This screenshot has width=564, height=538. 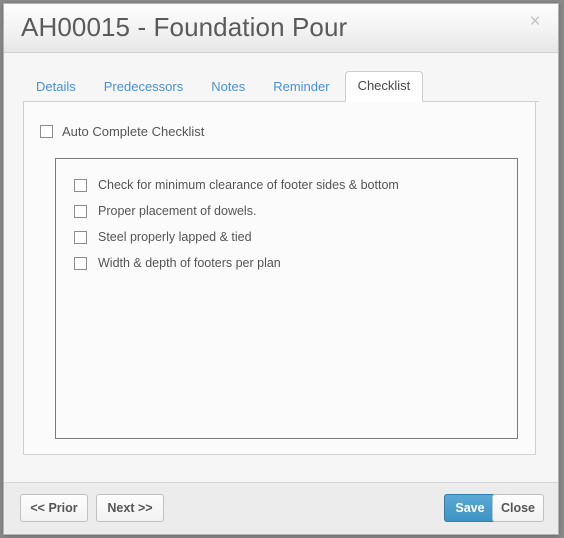 I want to click on tab-reminder: Reminder, so click(x=301, y=87).